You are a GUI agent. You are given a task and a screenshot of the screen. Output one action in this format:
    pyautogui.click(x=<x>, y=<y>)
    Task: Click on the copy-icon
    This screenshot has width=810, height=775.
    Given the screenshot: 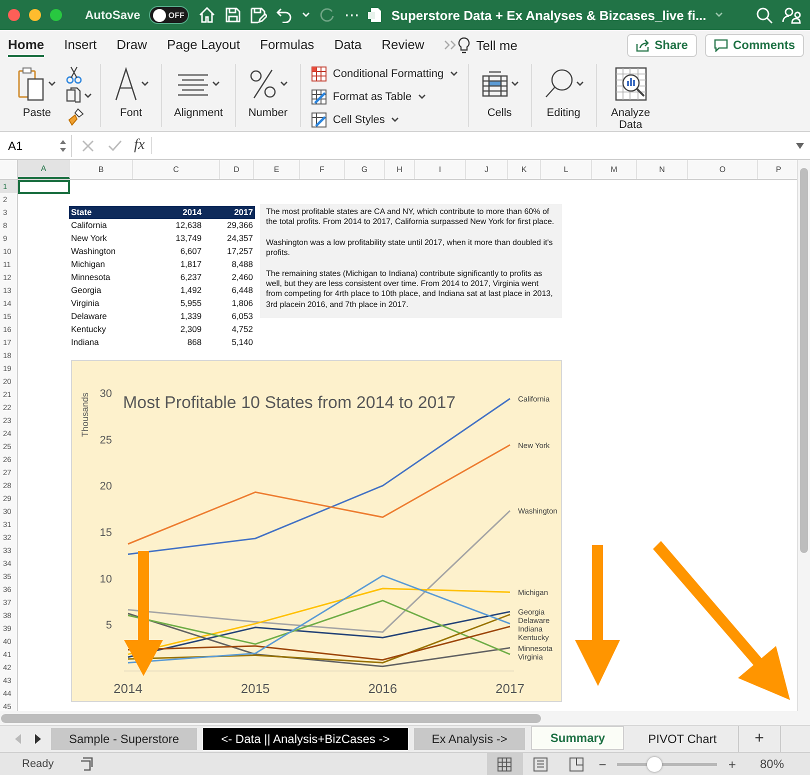 What is the action you would take?
    pyautogui.click(x=74, y=96)
    